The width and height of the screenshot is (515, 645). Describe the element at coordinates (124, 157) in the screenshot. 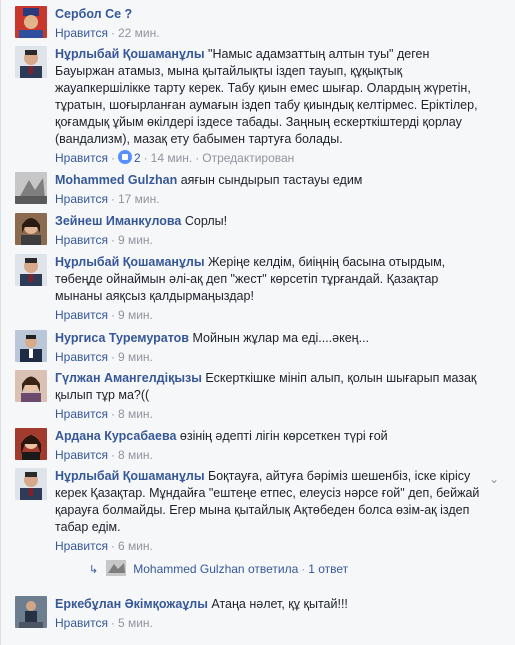

I see `like-reaction-icon` at that location.